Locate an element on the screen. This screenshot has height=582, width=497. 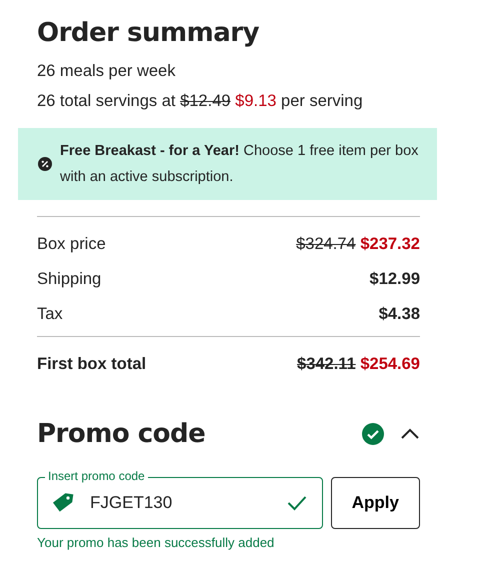
price-label: Box price is located at coordinates (71, 245).